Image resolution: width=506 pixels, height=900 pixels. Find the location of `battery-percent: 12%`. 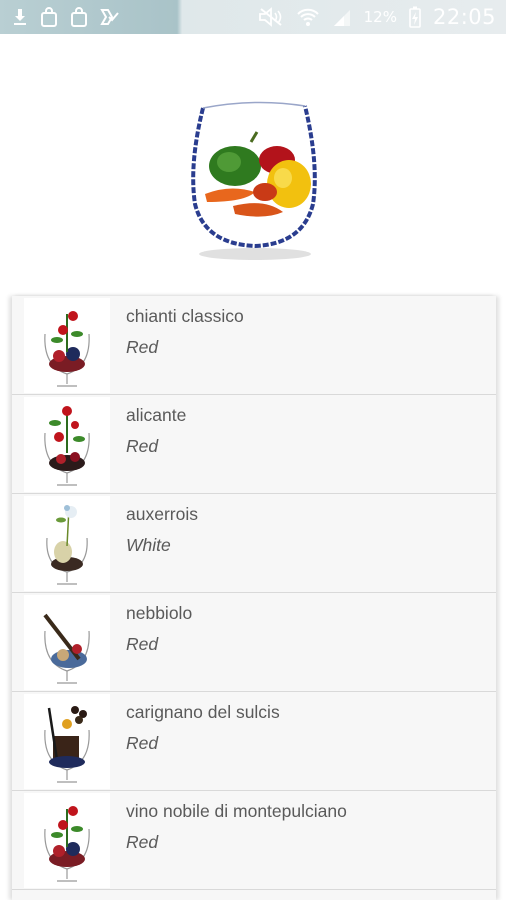

battery-percent: 12% is located at coordinates (380, 17).